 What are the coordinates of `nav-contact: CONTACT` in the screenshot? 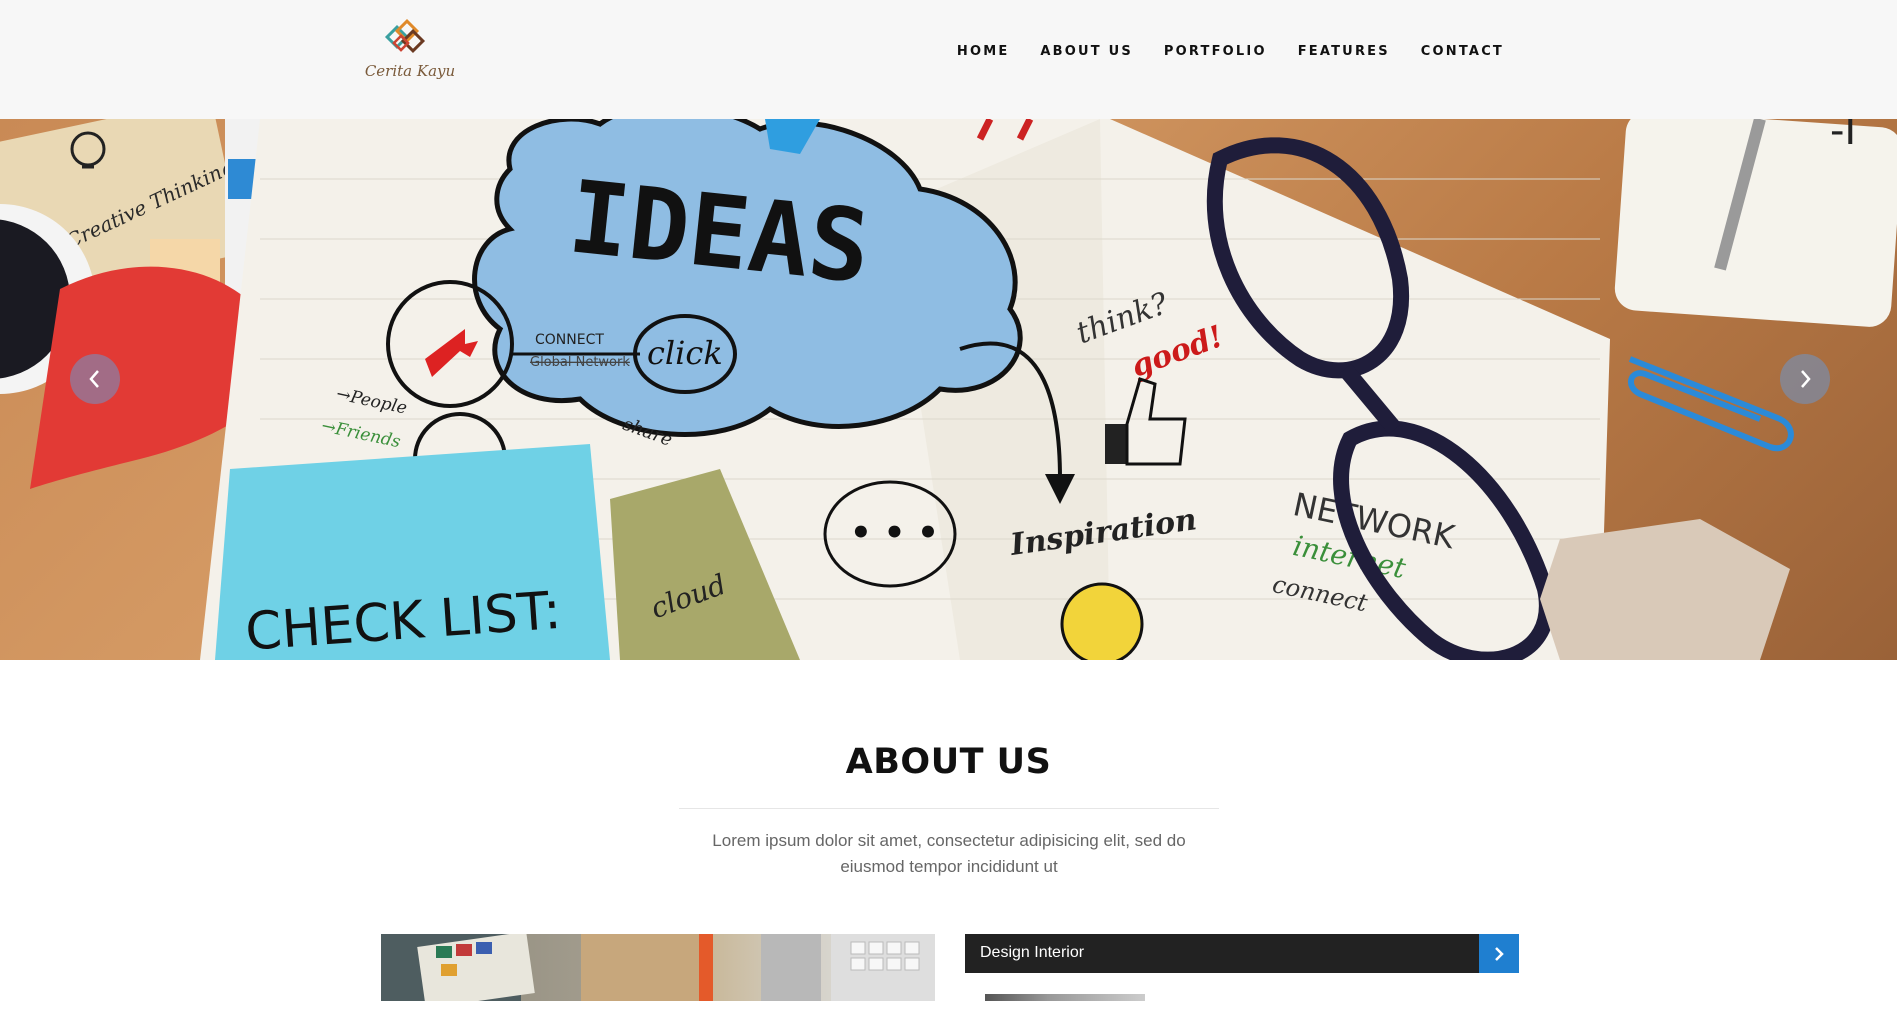 It's located at (1462, 51).